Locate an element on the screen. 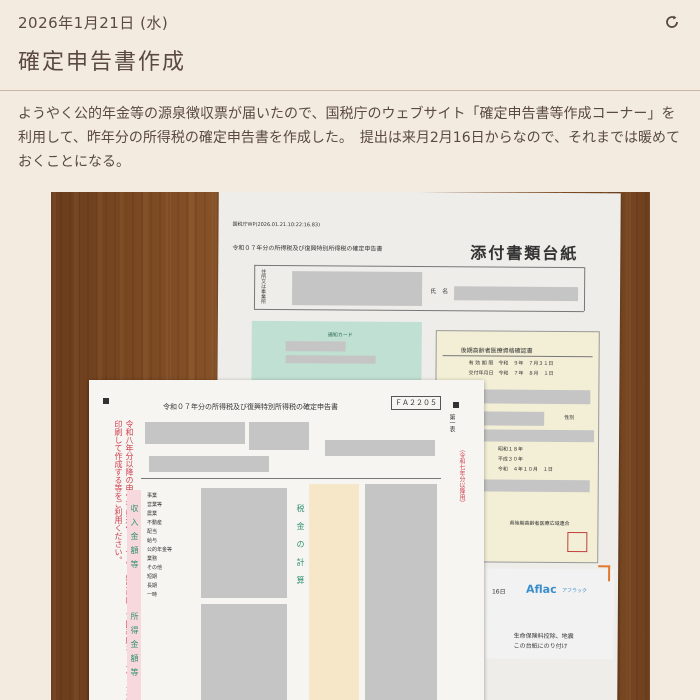  form-row-label: その他 is located at coordinates (155, 568).